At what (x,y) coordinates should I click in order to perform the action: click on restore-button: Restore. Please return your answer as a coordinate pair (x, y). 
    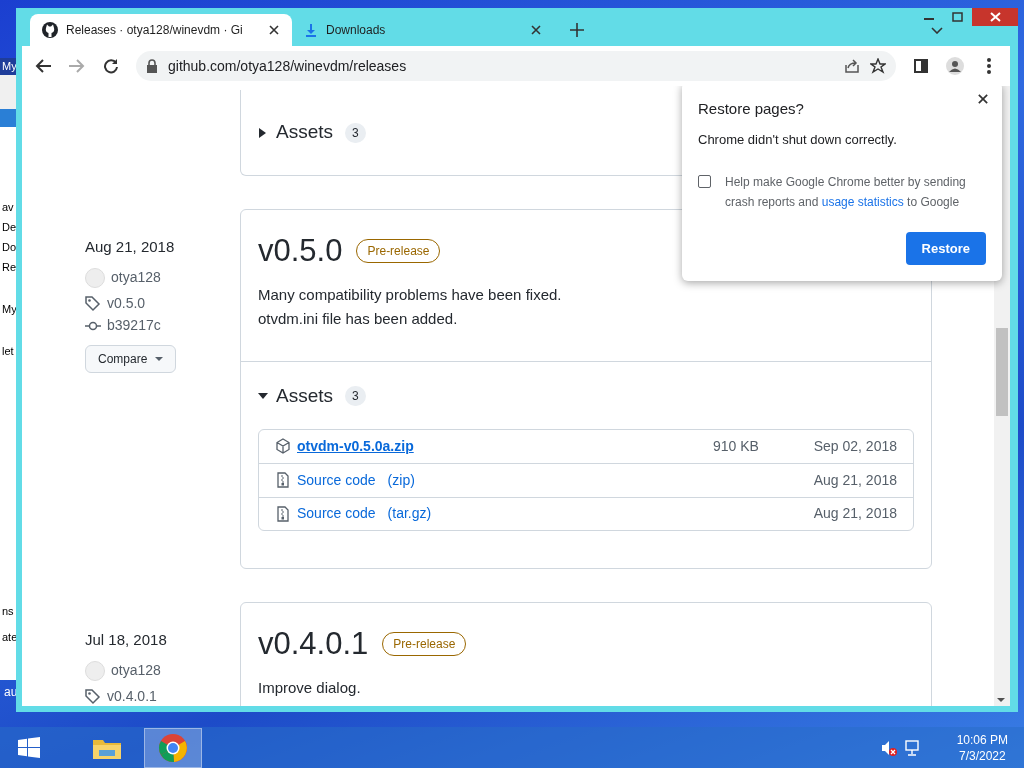
    Looking at the image, I should click on (945, 248).